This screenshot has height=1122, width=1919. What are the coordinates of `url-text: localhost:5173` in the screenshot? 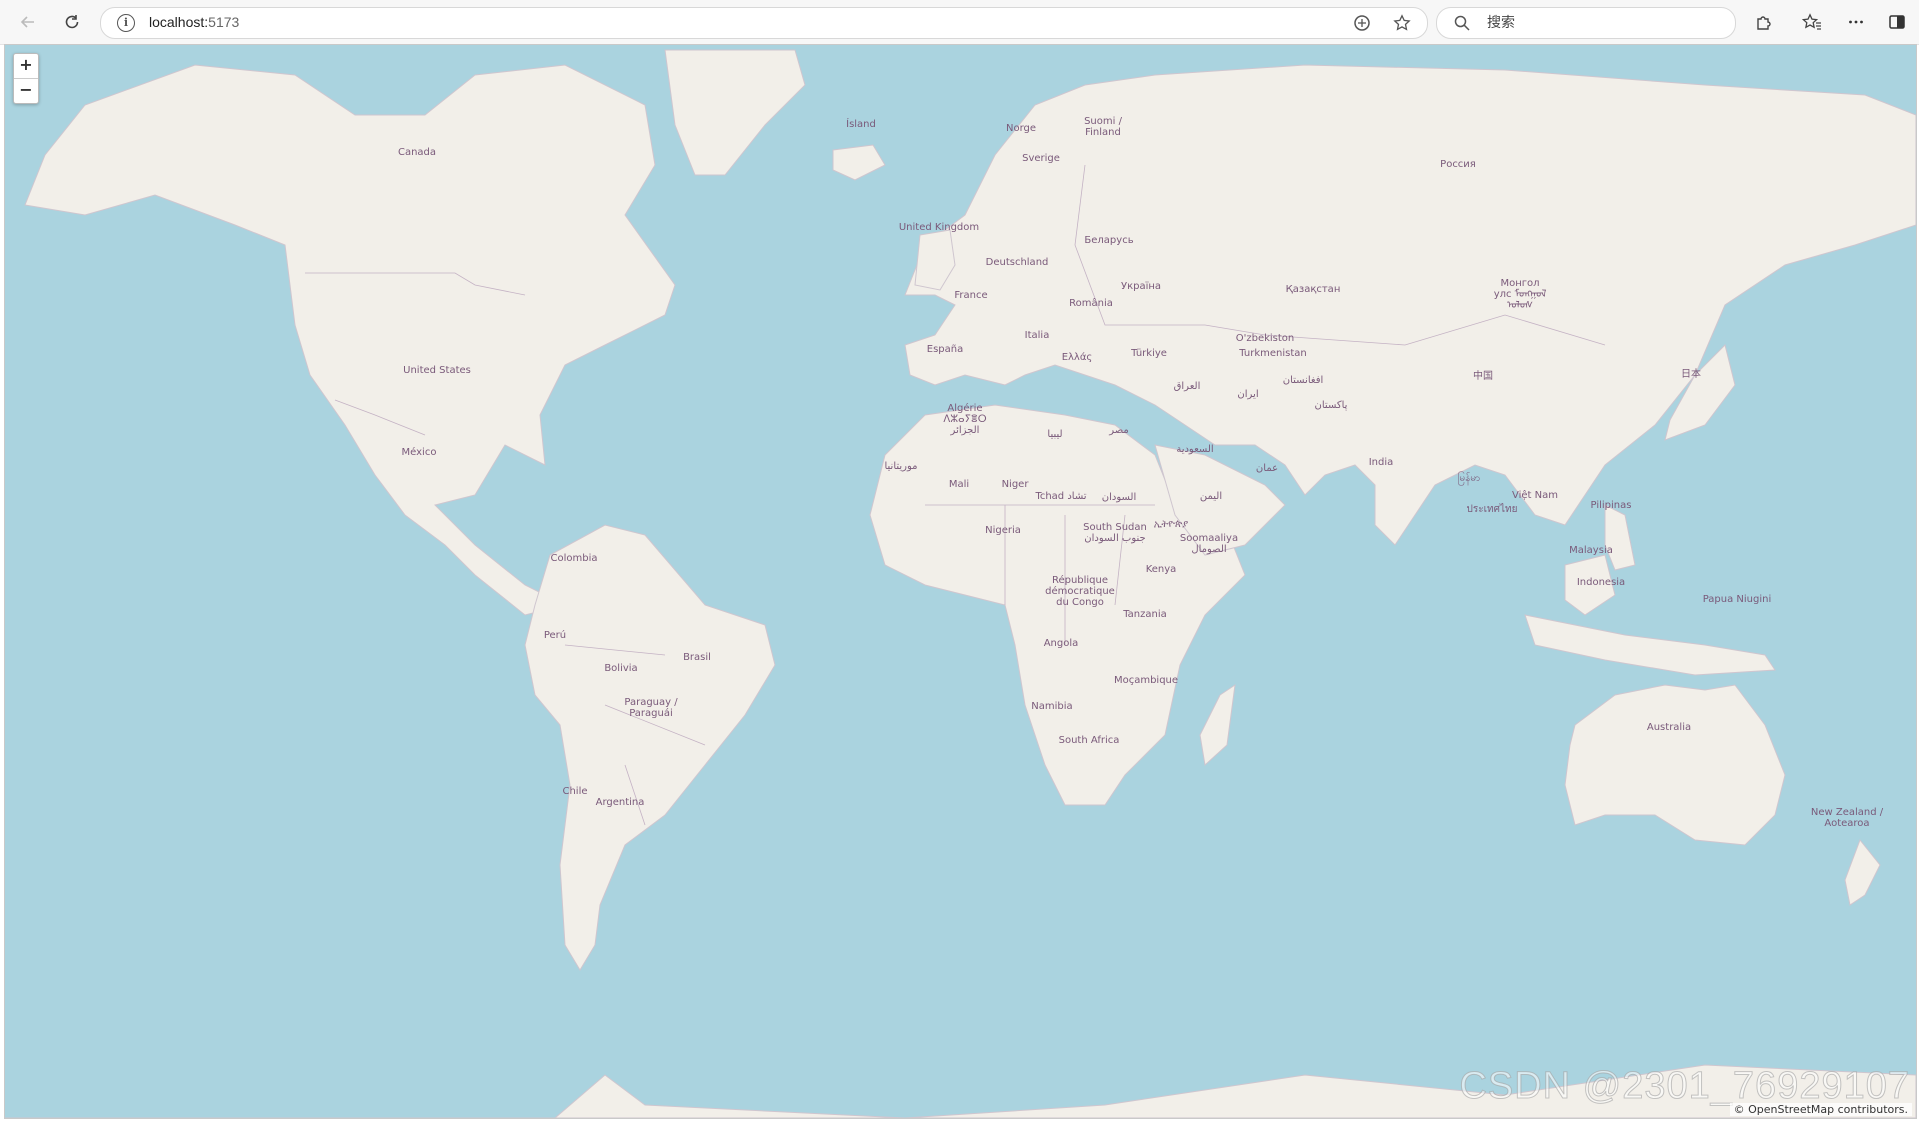 It's located at (194, 22).